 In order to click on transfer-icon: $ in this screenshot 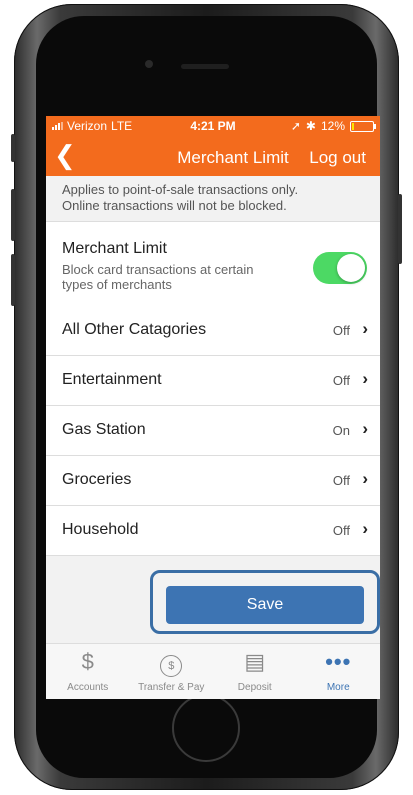, I will do `click(172, 663)`.